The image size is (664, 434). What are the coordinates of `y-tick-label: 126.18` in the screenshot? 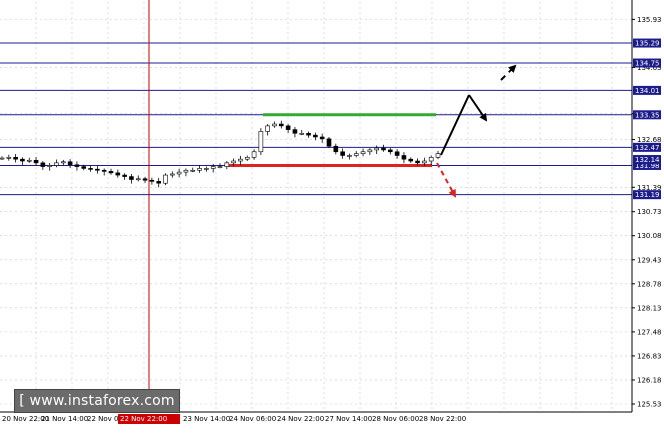 It's located at (649, 380).